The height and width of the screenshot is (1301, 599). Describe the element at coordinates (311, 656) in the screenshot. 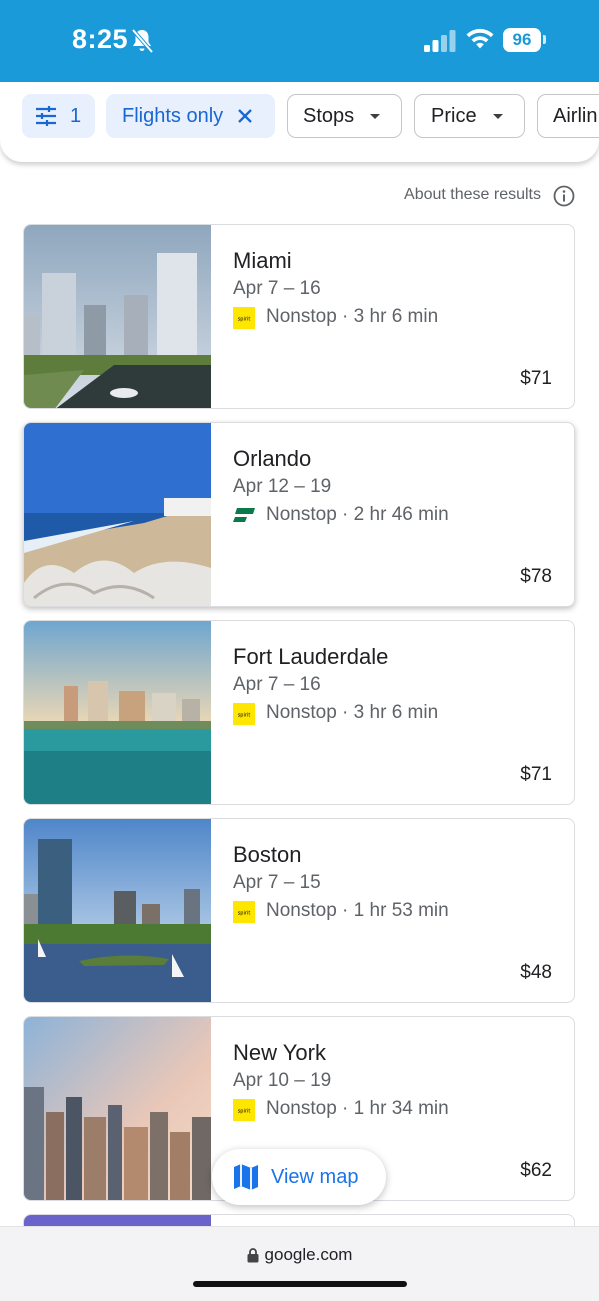

I see `destination-city: Fort Lauderdale` at that location.